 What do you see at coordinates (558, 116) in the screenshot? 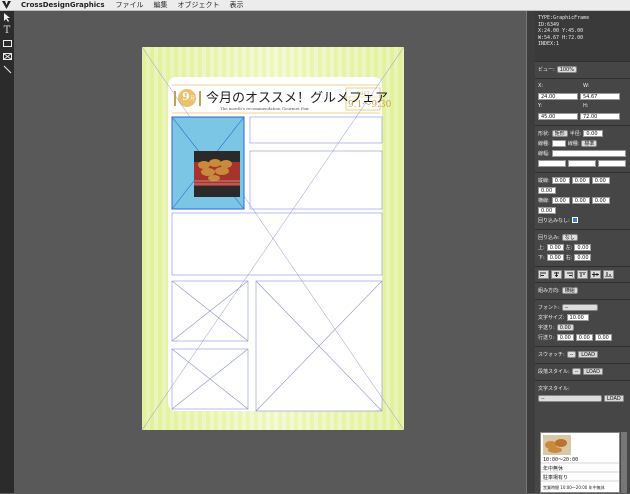
I see `y-field: 45.00` at bounding box center [558, 116].